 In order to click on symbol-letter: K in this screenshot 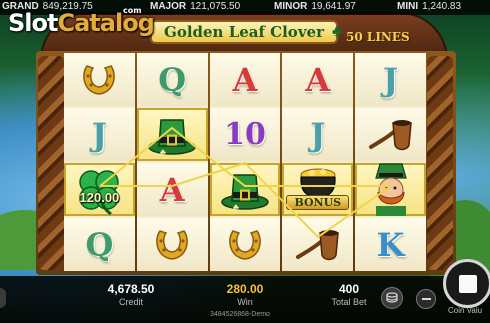, I will do `click(390, 244)`.